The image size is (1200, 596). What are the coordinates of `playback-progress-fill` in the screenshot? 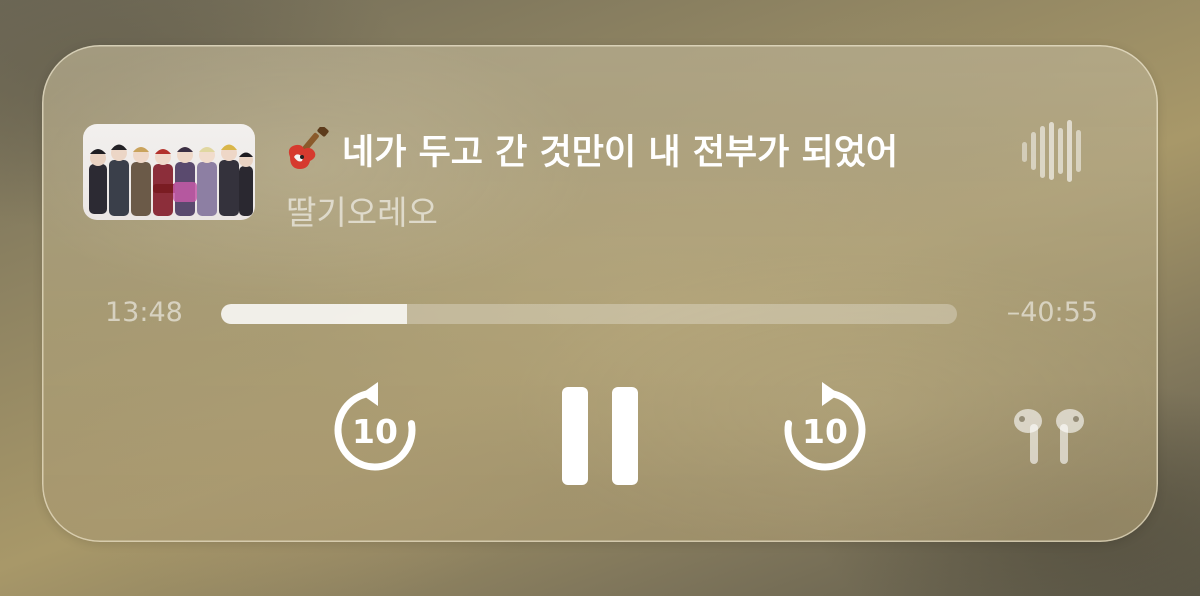 It's located at (314, 314).